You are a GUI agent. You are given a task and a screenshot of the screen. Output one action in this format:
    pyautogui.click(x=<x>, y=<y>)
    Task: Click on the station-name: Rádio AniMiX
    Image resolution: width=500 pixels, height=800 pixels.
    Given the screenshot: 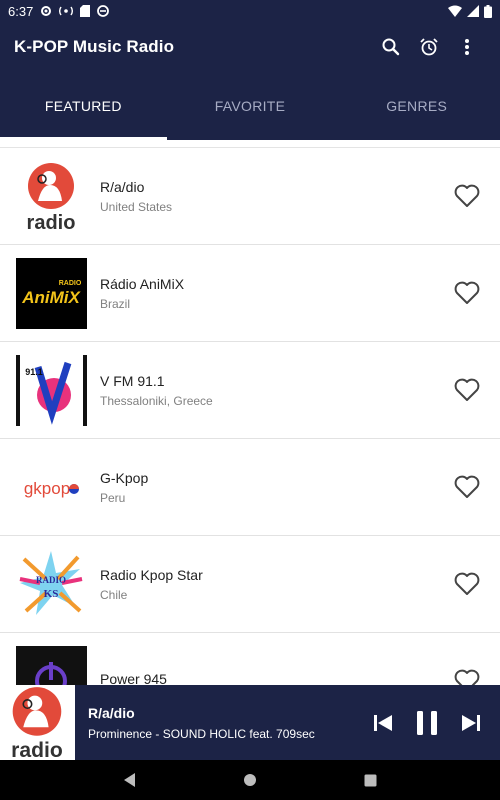 What is the action you would take?
    pyautogui.click(x=142, y=283)
    